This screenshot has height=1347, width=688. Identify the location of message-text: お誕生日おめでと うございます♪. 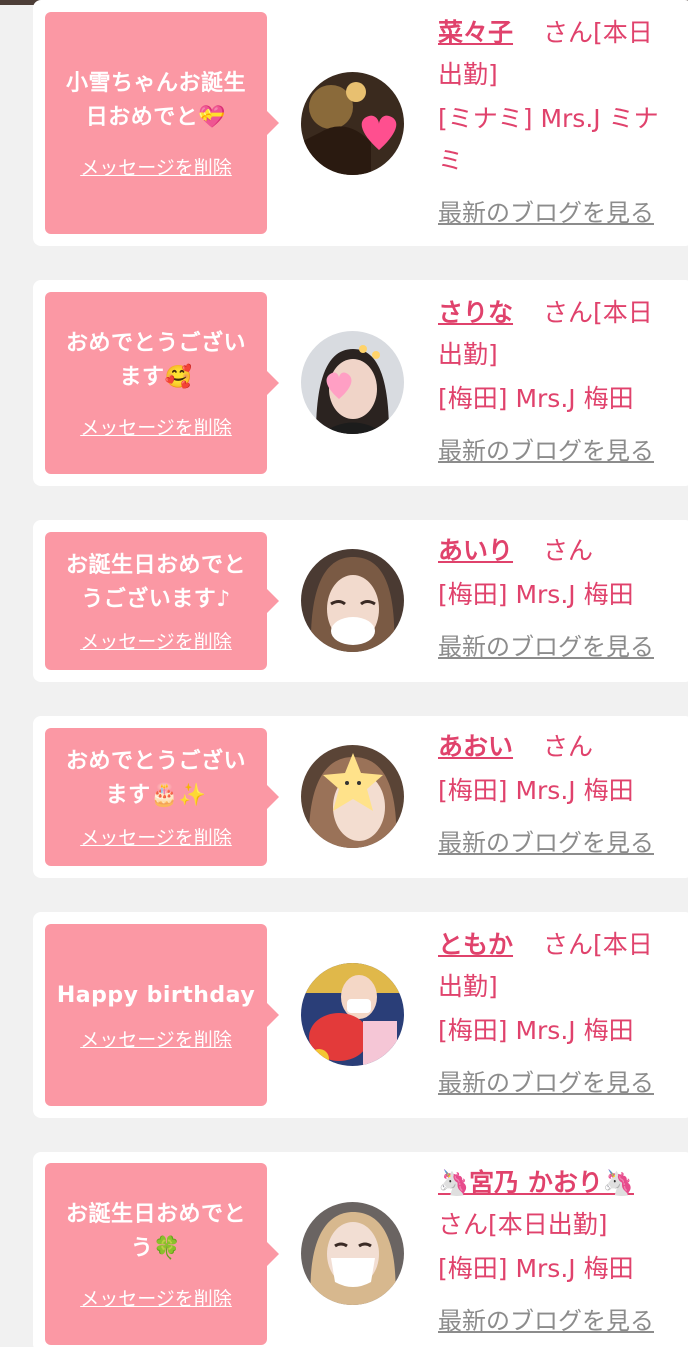
(156, 583).